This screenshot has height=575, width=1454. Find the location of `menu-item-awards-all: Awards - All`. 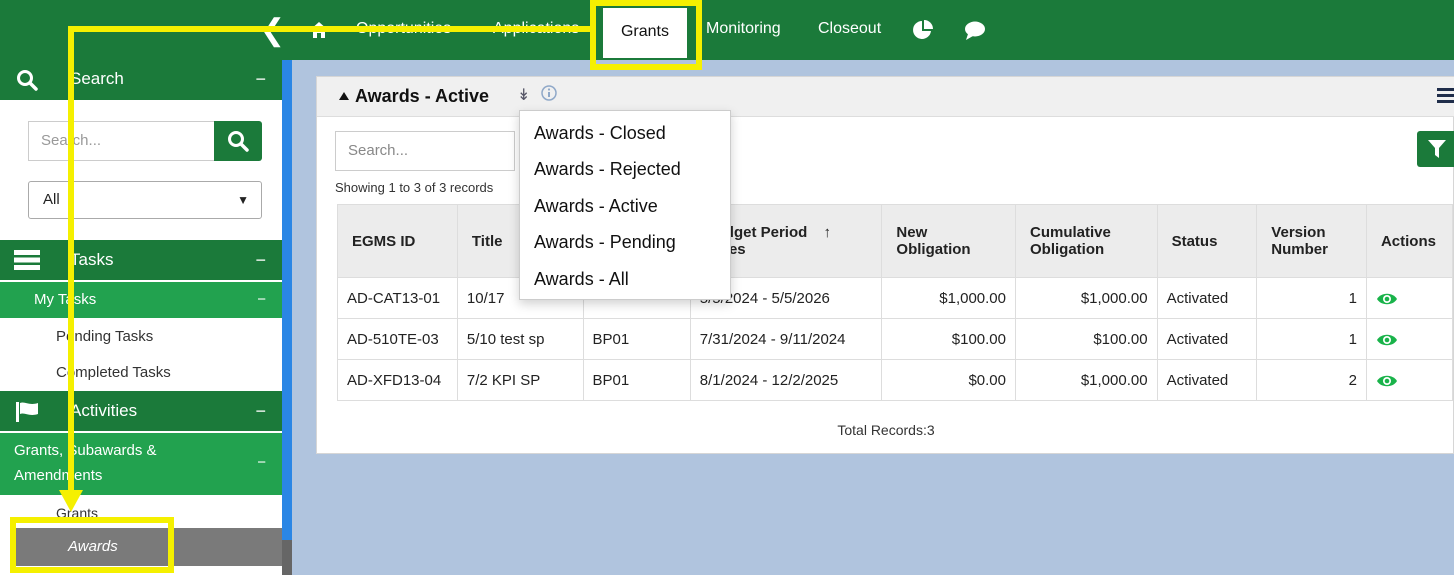

menu-item-awards-all: Awards - All is located at coordinates (581, 279).